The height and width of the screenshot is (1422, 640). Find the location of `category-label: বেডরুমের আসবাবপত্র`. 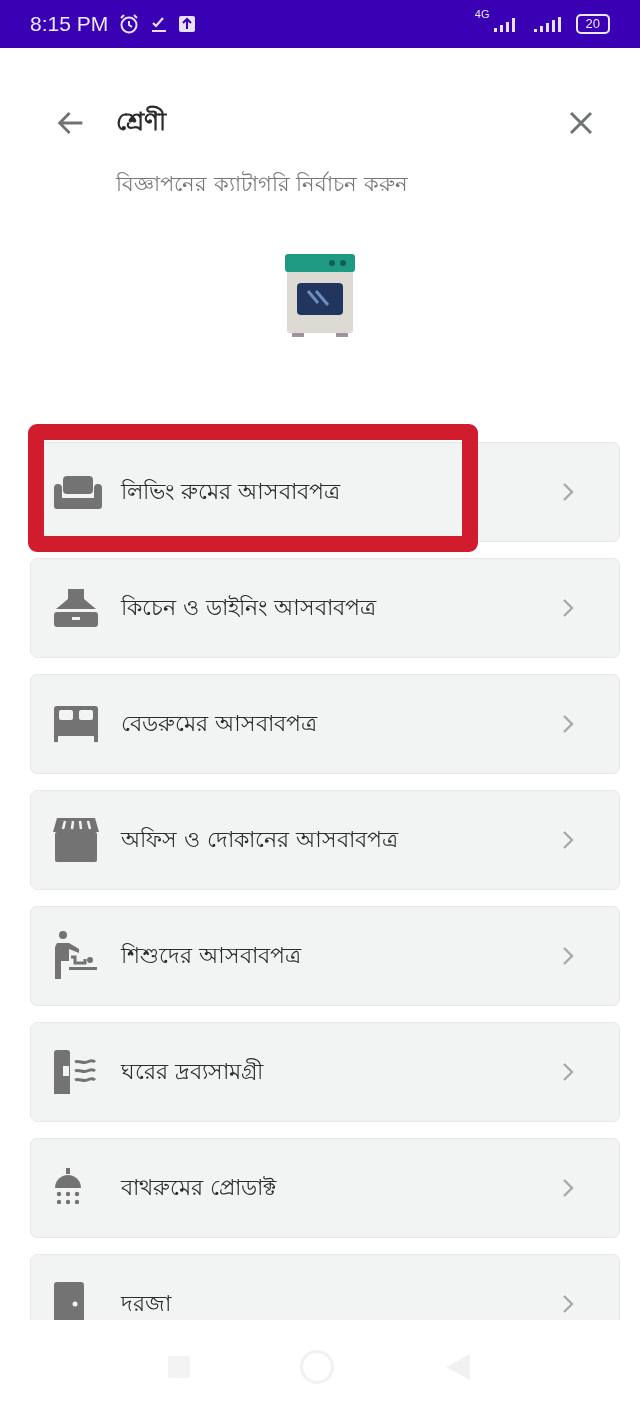

category-label: বেডরুমের আসবাবপত্র is located at coordinates (220, 723).